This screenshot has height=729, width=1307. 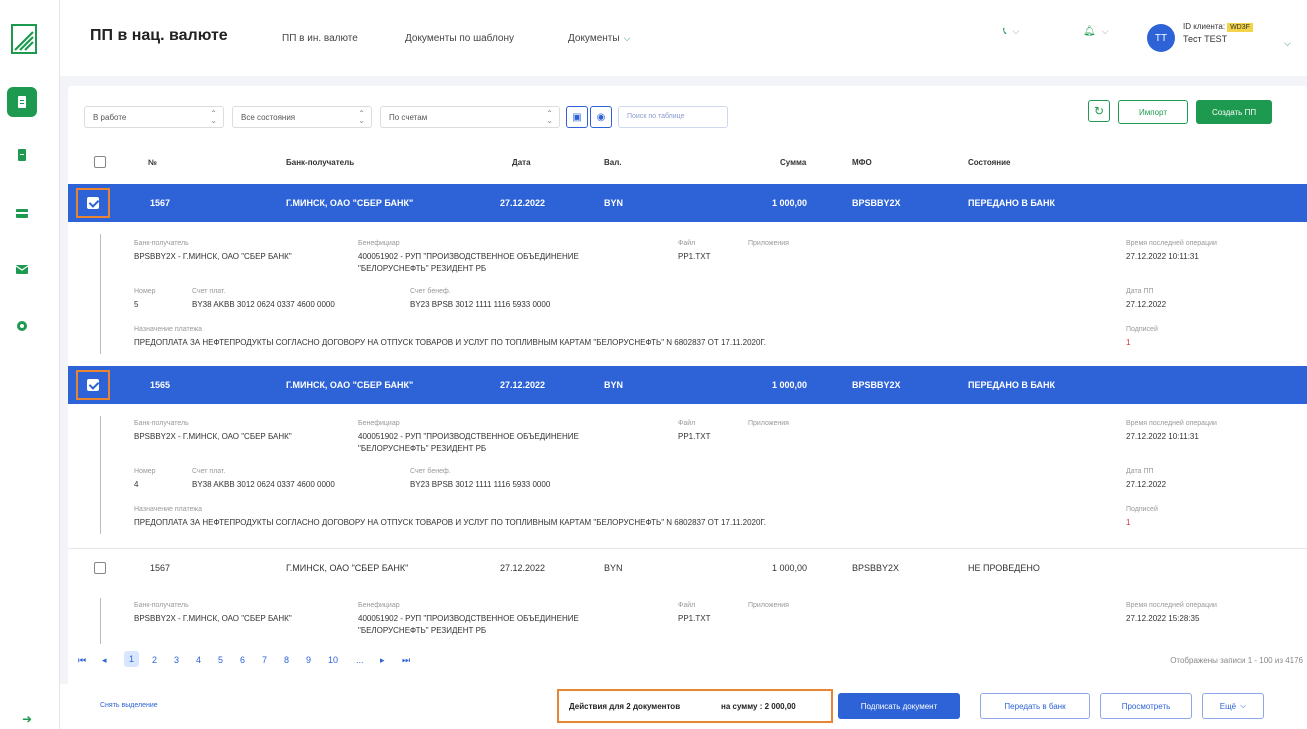 What do you see at coordinates (408, 117) in the screenshot?
I see `accounts-select-value: По счетам` at bounding box center [408, 117].